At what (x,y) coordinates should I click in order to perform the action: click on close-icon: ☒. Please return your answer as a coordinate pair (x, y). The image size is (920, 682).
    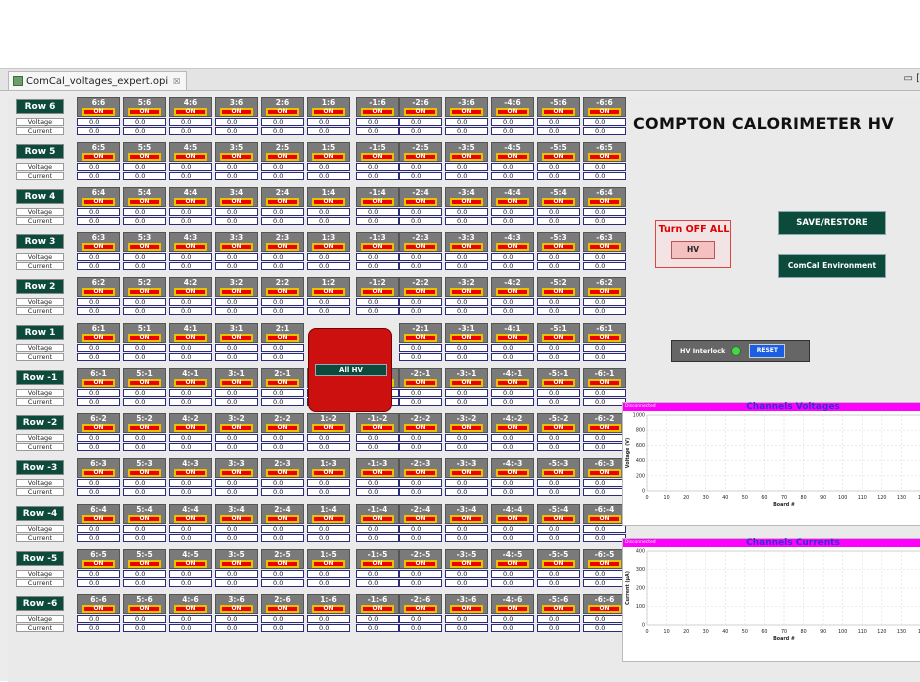
    Looking at the image, I should click on (176, 81).